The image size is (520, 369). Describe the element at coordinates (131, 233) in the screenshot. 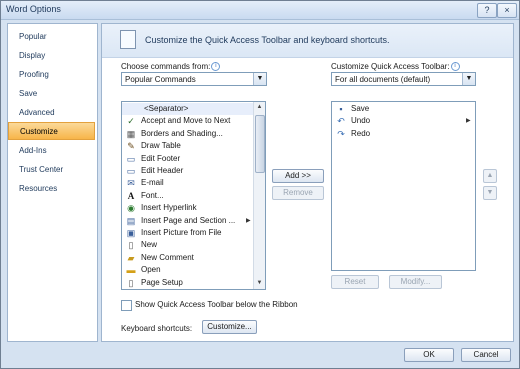

I see `picture-icon: ▣` at that location.